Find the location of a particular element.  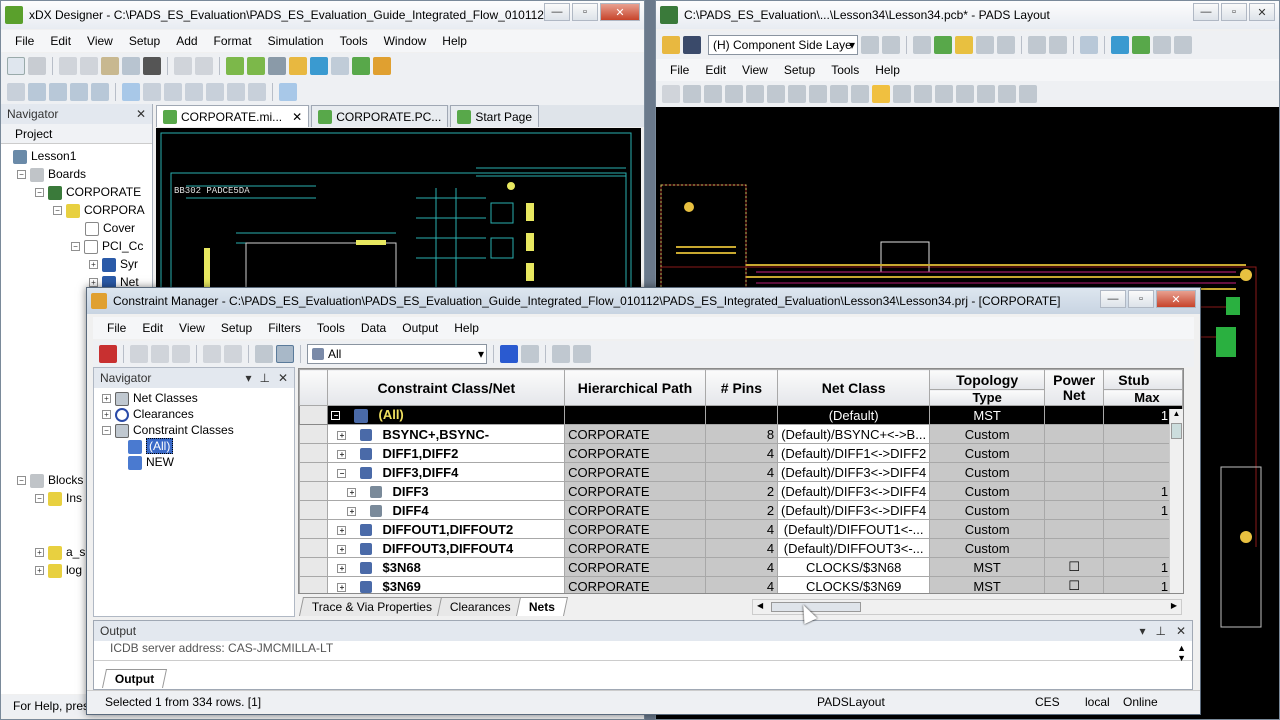

rotate-icon is located at coordinates (755, 94).